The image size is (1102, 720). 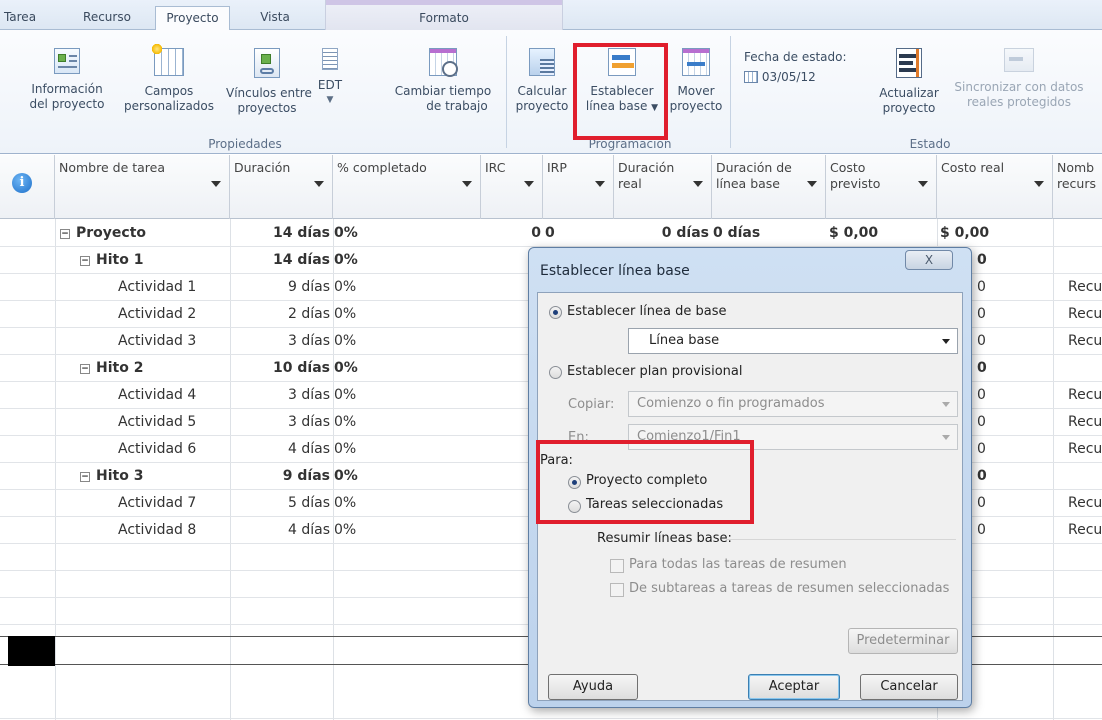 What do you see at coordinates (301, 368) in the screenshot?
I see `duration-cell: 10 días` at bounding box center [301, 368].